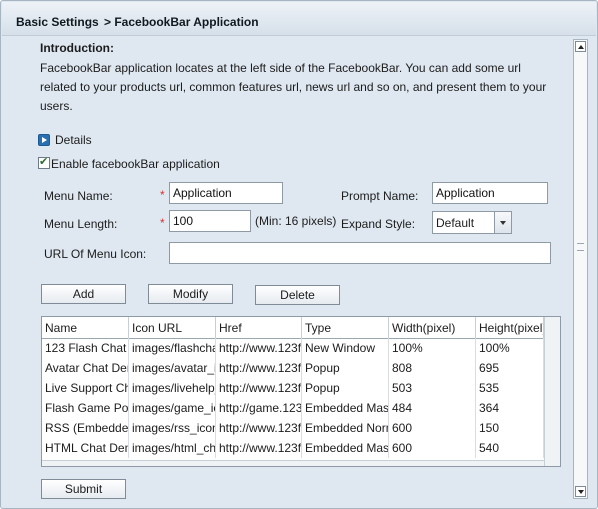 The height and width of the screenshot is (509, 598). What do you see at coordinates (580, 46) in the screenshot?
I see `arrow-up-icon` at bounding box center [580, 46].